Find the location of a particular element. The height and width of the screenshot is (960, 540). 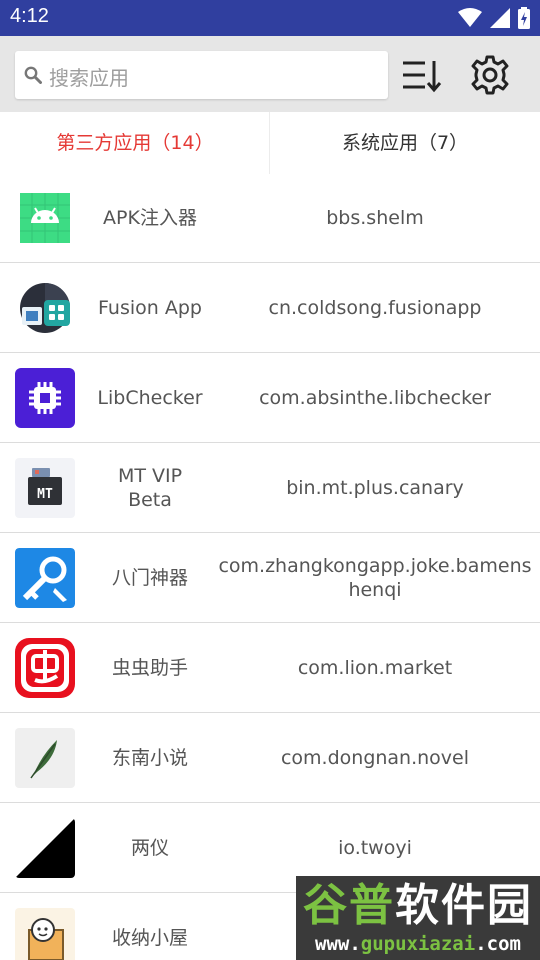

list-item: 八门神器 com.zhangkongapp.joke.bamenshenqi is located at coordinates (270, 578).